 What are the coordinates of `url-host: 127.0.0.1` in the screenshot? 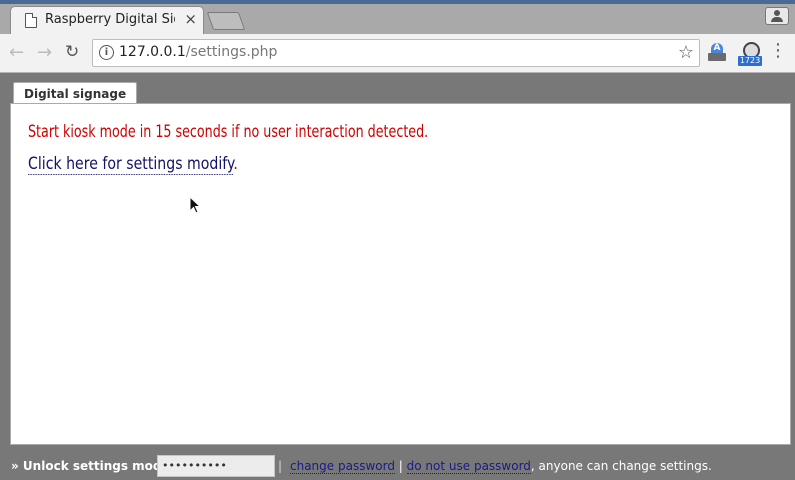 It's located at (152, 52).